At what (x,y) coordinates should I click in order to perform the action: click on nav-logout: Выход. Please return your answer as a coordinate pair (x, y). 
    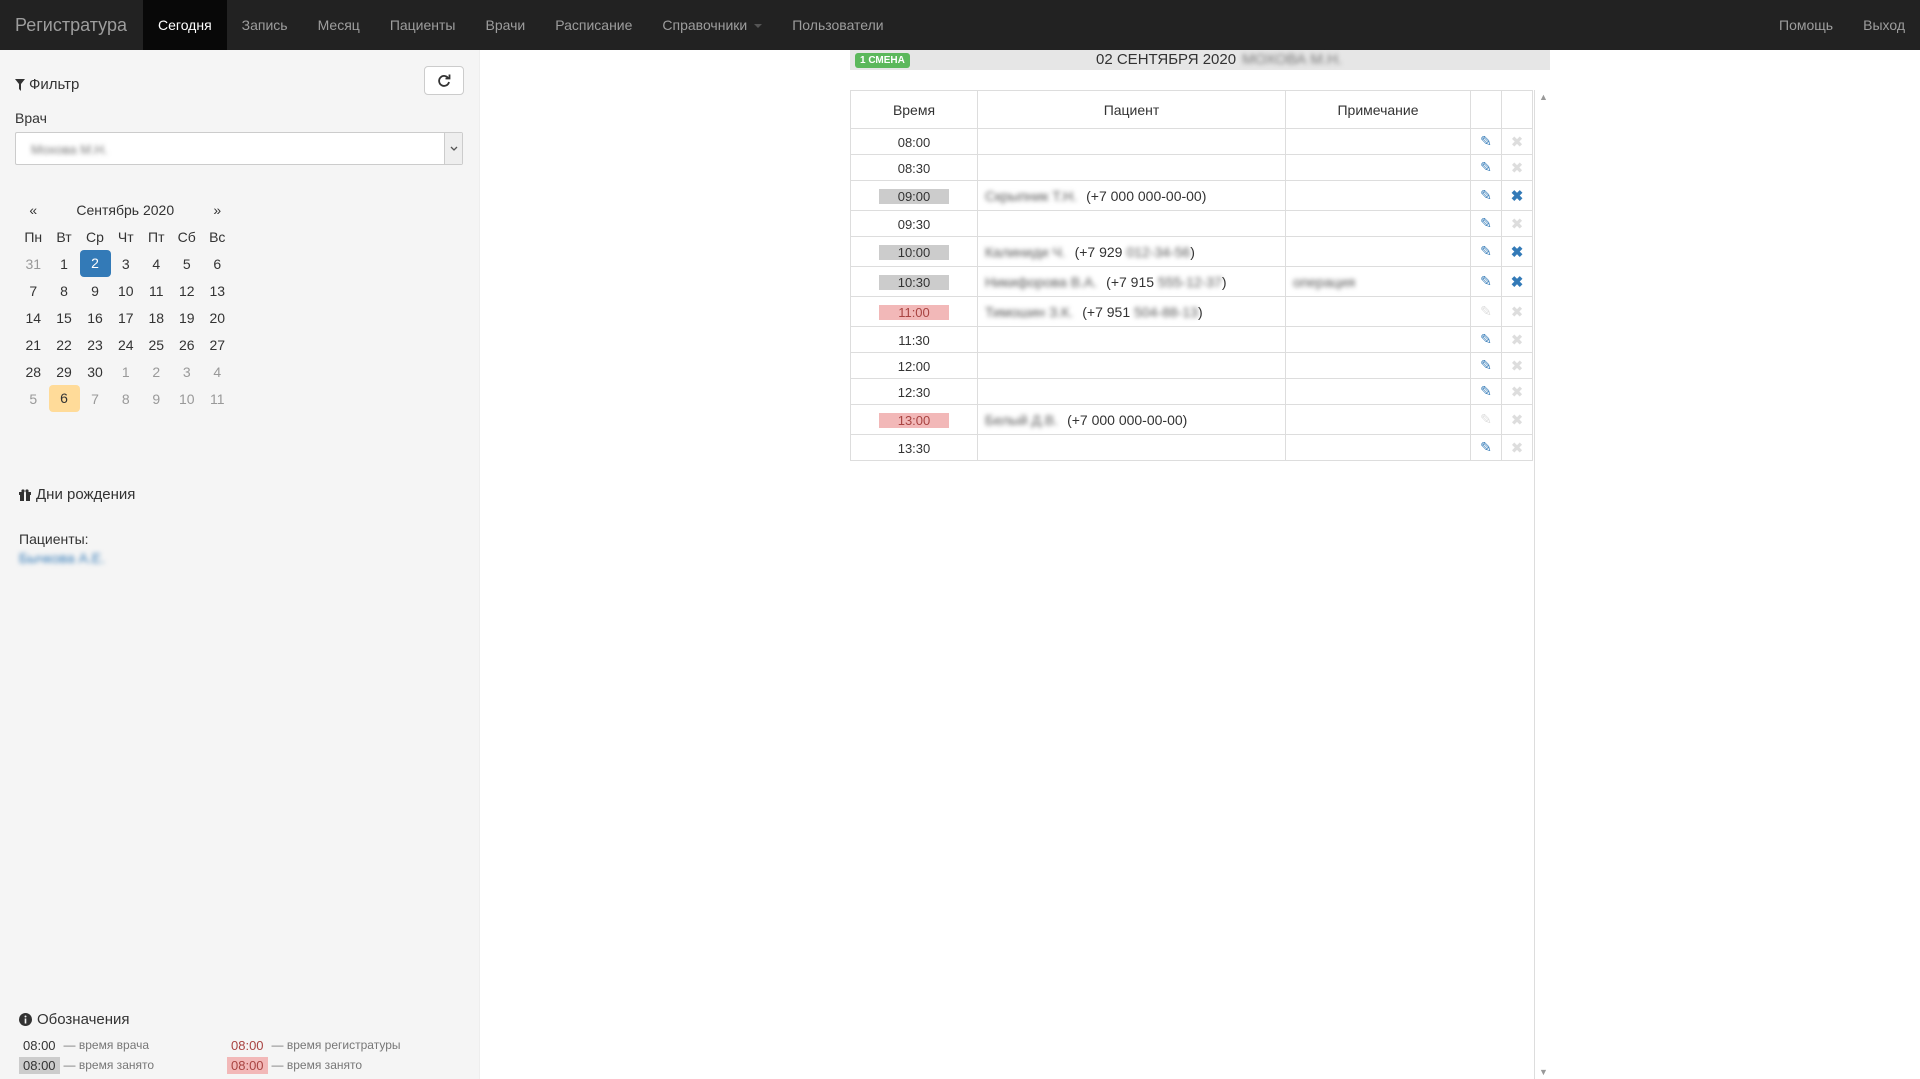
    Looking at the image, I should click on (1884, 25).